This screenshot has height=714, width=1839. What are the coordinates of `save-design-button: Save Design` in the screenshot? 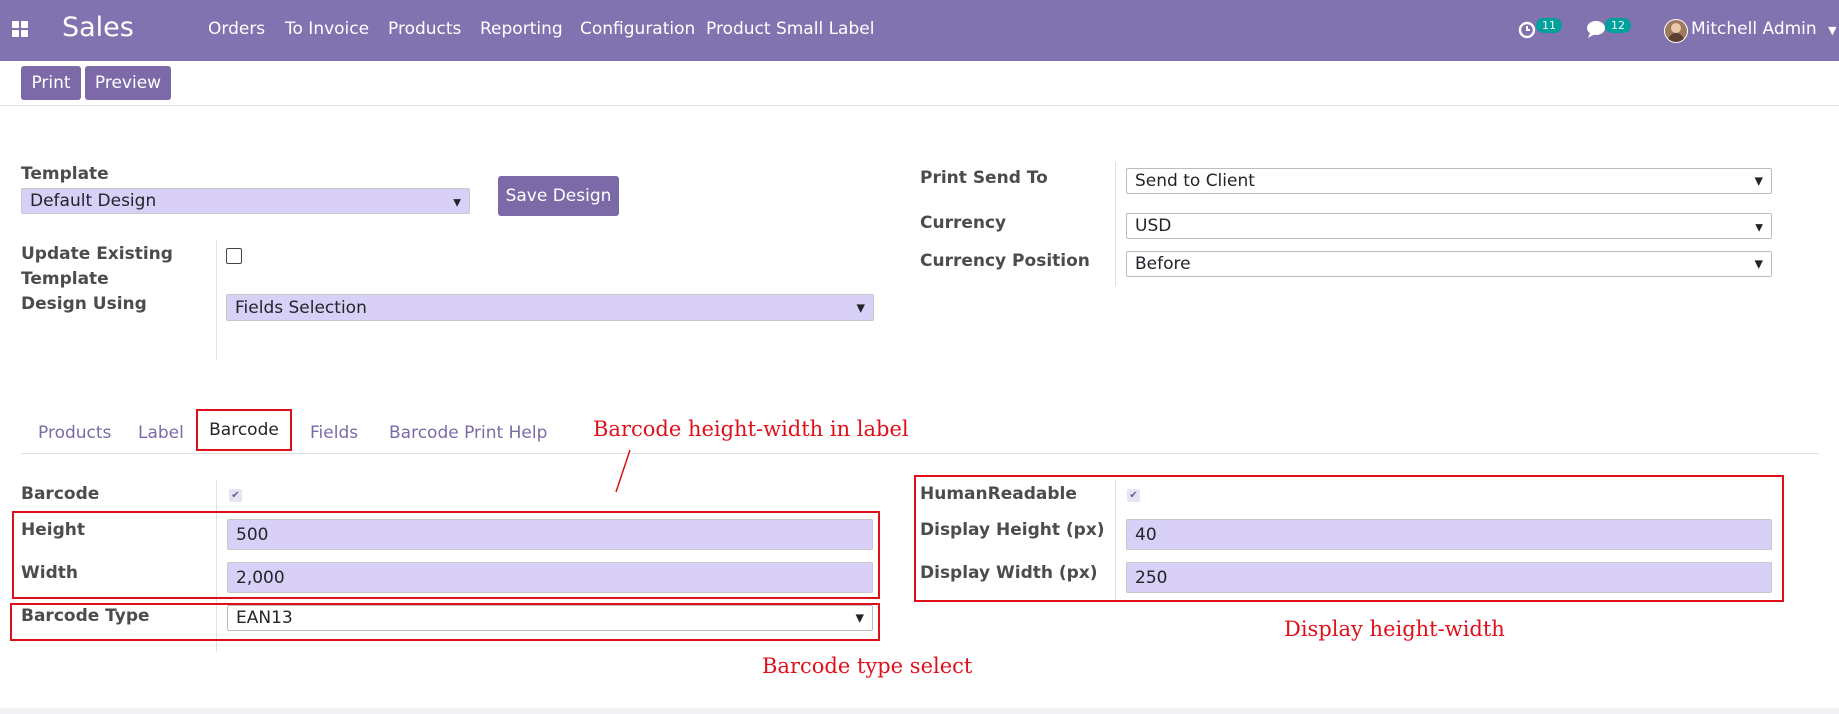 It's located at (558, 196).